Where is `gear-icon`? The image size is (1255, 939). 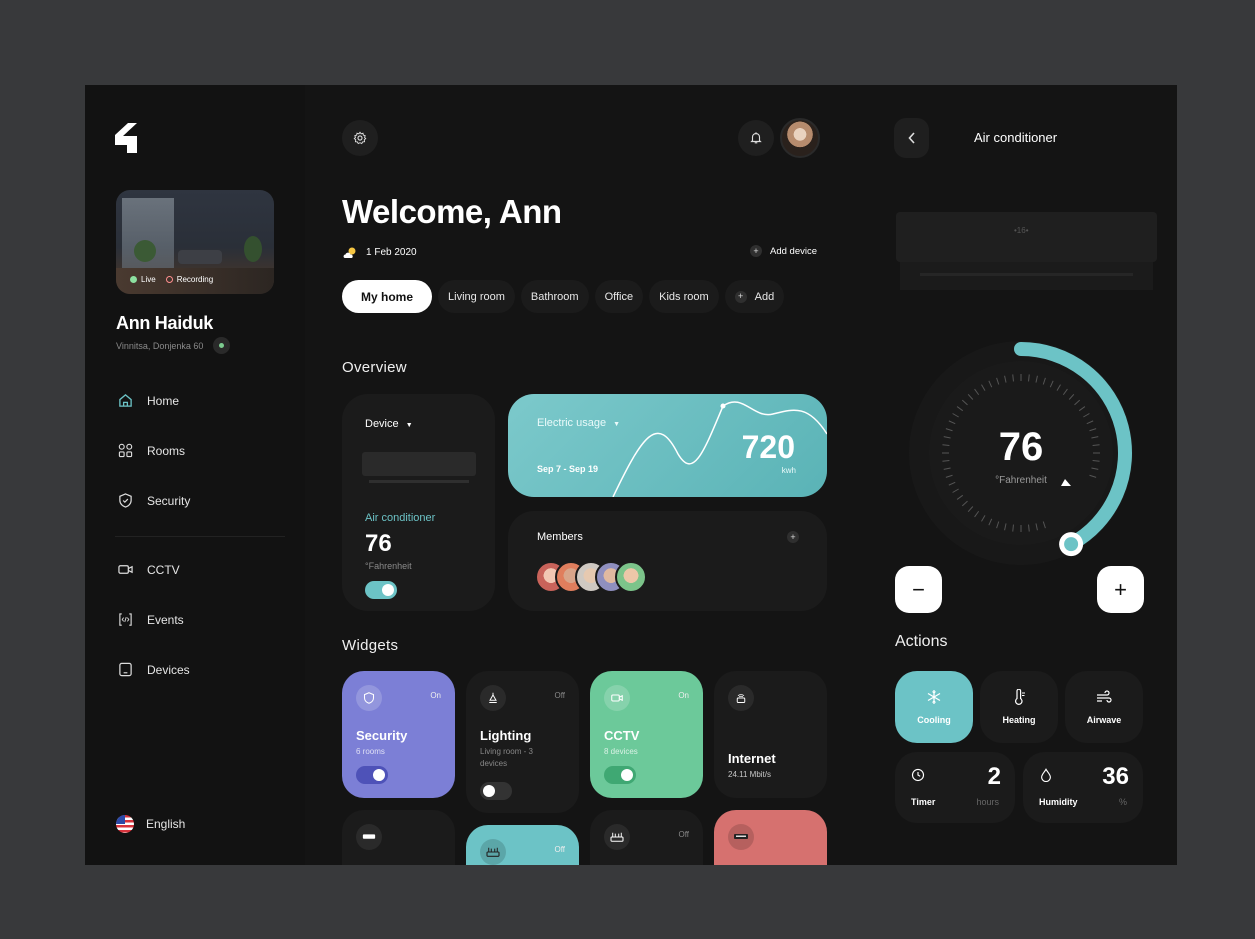
gear-icon is located at coordinates (360, 138).